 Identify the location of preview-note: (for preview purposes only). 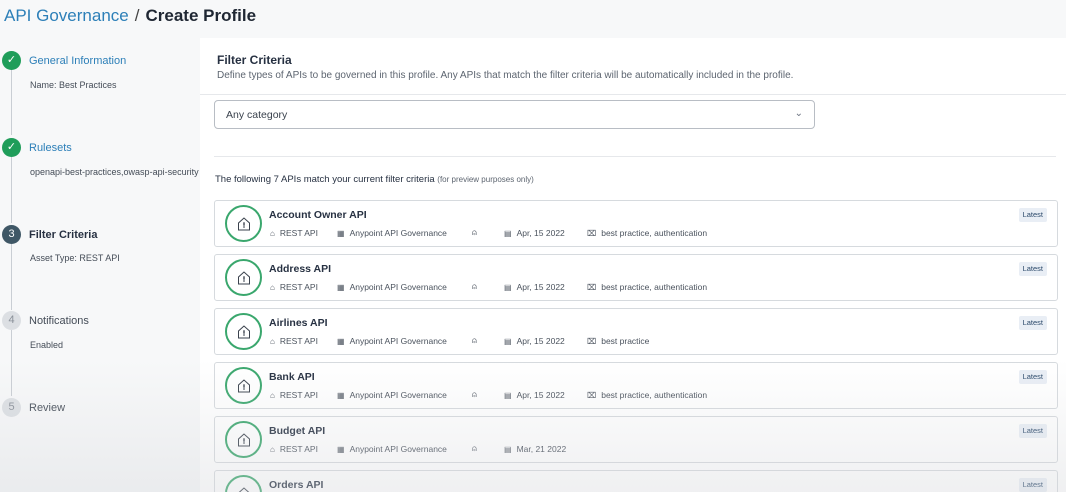
(485, 179).